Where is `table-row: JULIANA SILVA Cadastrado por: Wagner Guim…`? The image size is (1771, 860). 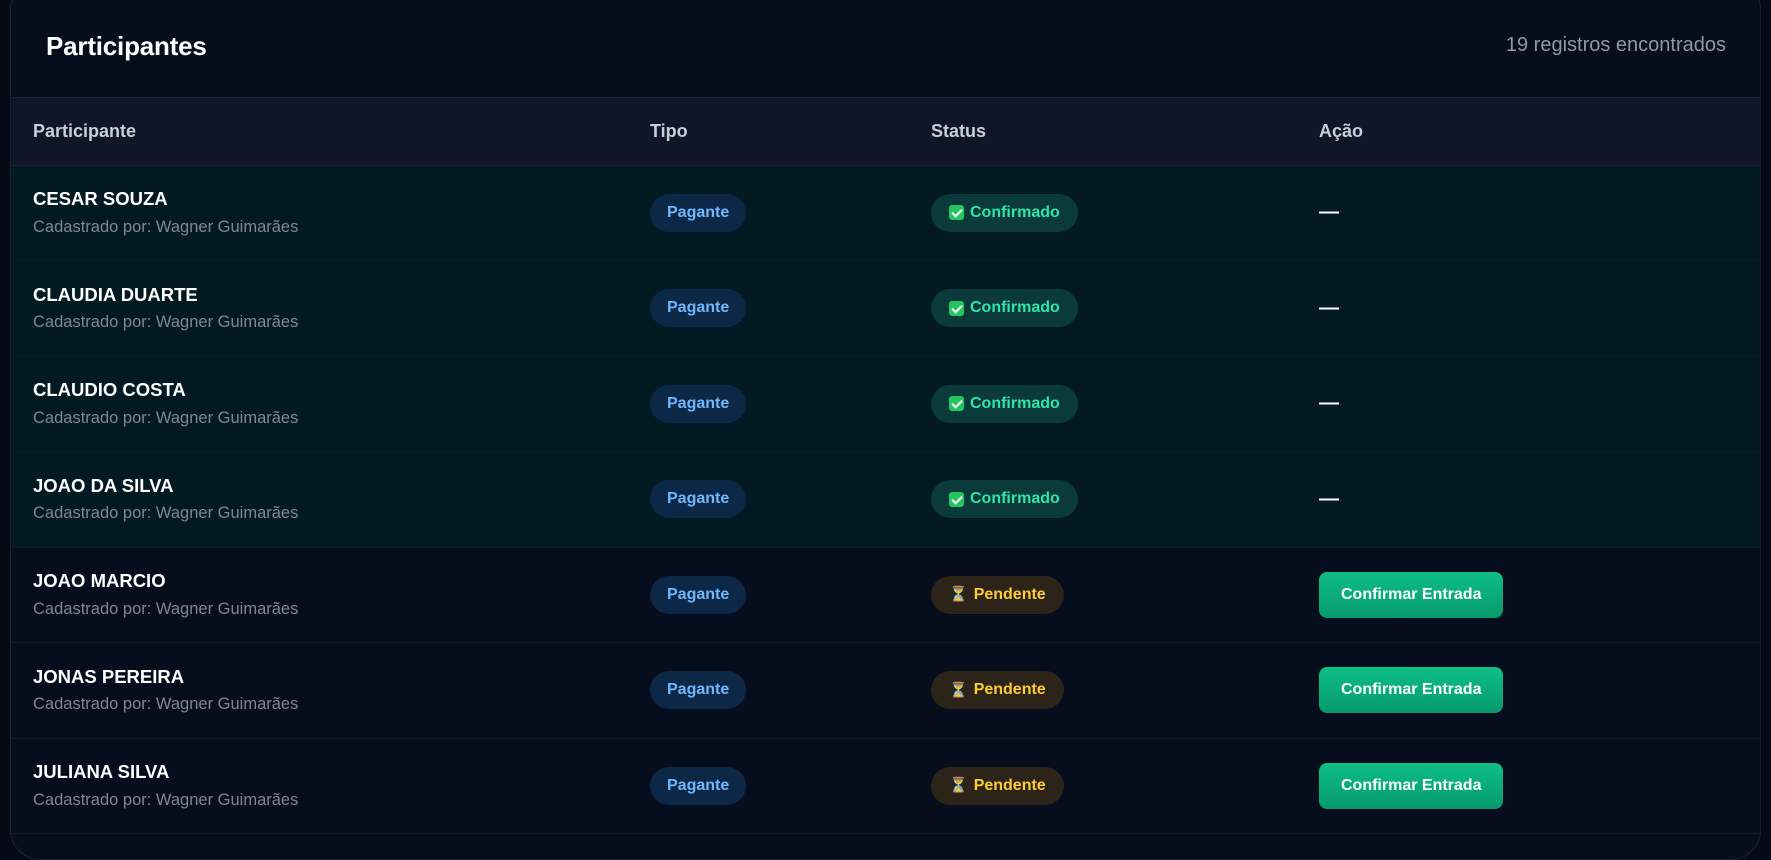
table-row: JULIANA SILVA Cadastrado por: Wagner Guim… is located at coordinates (885, 786).